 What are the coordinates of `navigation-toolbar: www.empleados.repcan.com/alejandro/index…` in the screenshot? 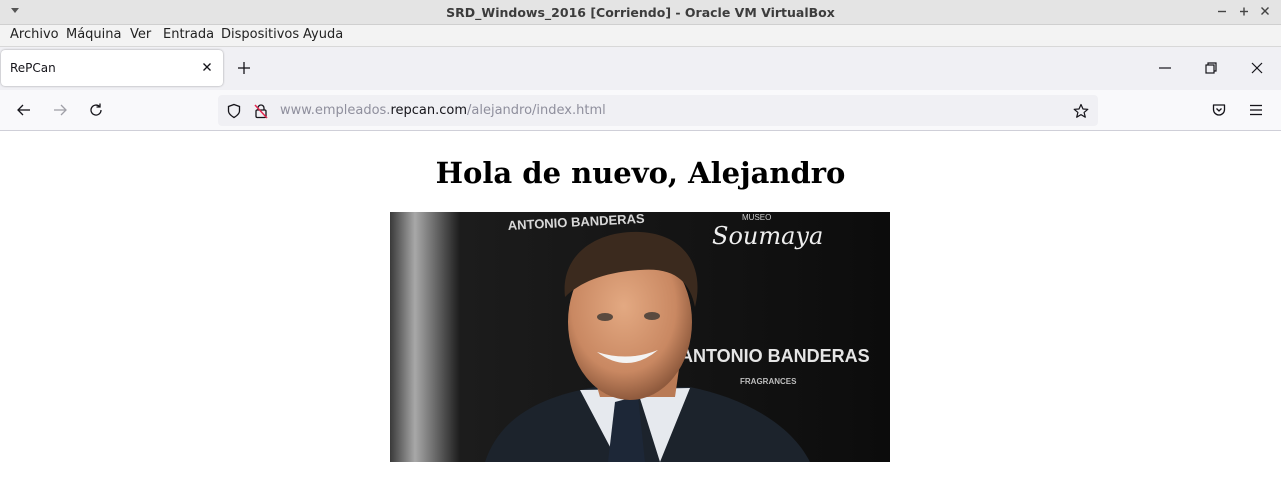 It's located at (640, 110).